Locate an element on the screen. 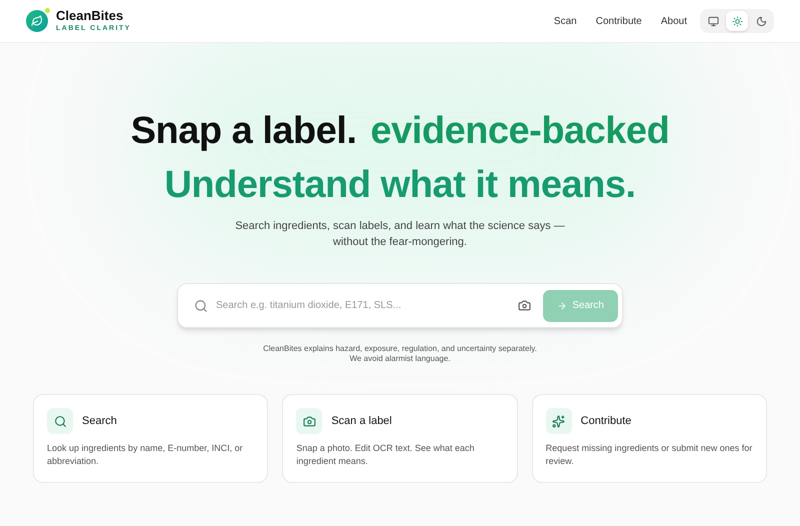  card-title: Contribute is located at coordinates (606, 421).